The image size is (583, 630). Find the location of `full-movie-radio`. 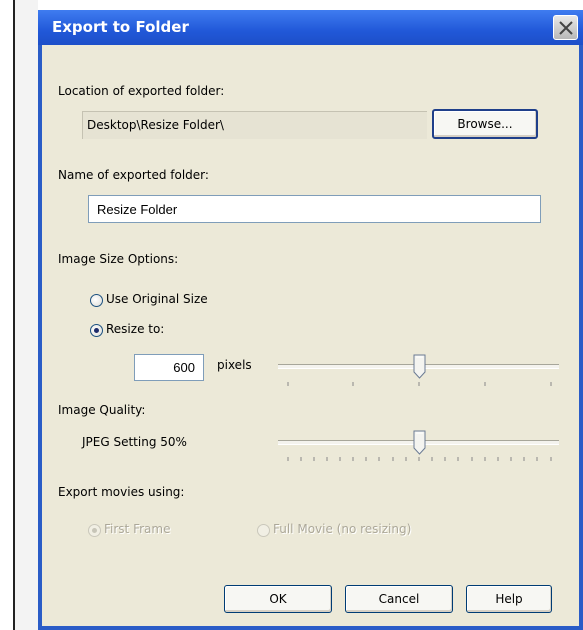

full-movie-radio is located at coordinates (263, 530).